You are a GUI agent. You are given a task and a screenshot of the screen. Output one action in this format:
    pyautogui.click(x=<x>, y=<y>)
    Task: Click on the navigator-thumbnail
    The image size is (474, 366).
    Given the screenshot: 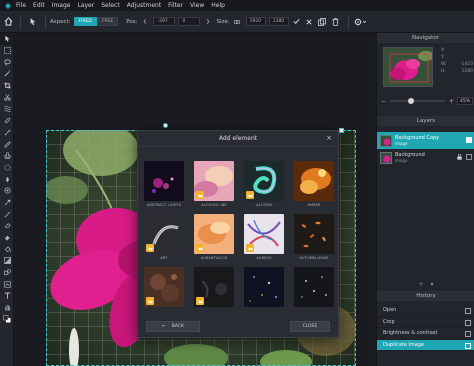 What is the action you would take?
    pyautogui.click(x=408, y=67)
    